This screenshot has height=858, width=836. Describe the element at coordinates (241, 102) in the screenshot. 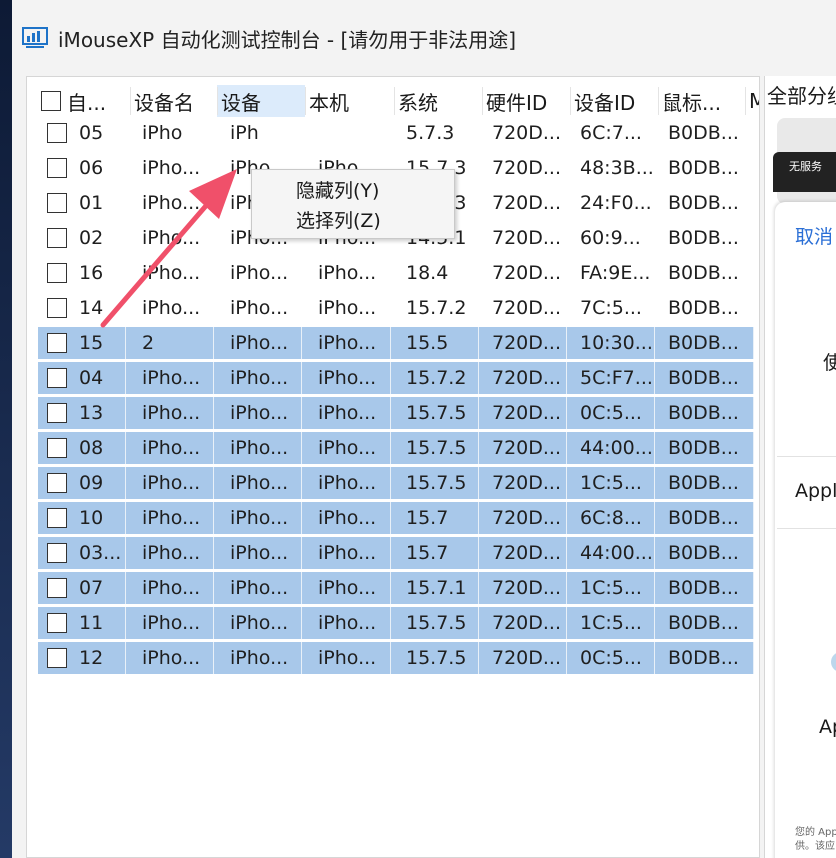

I see `column-header-label: 设备` at that location.